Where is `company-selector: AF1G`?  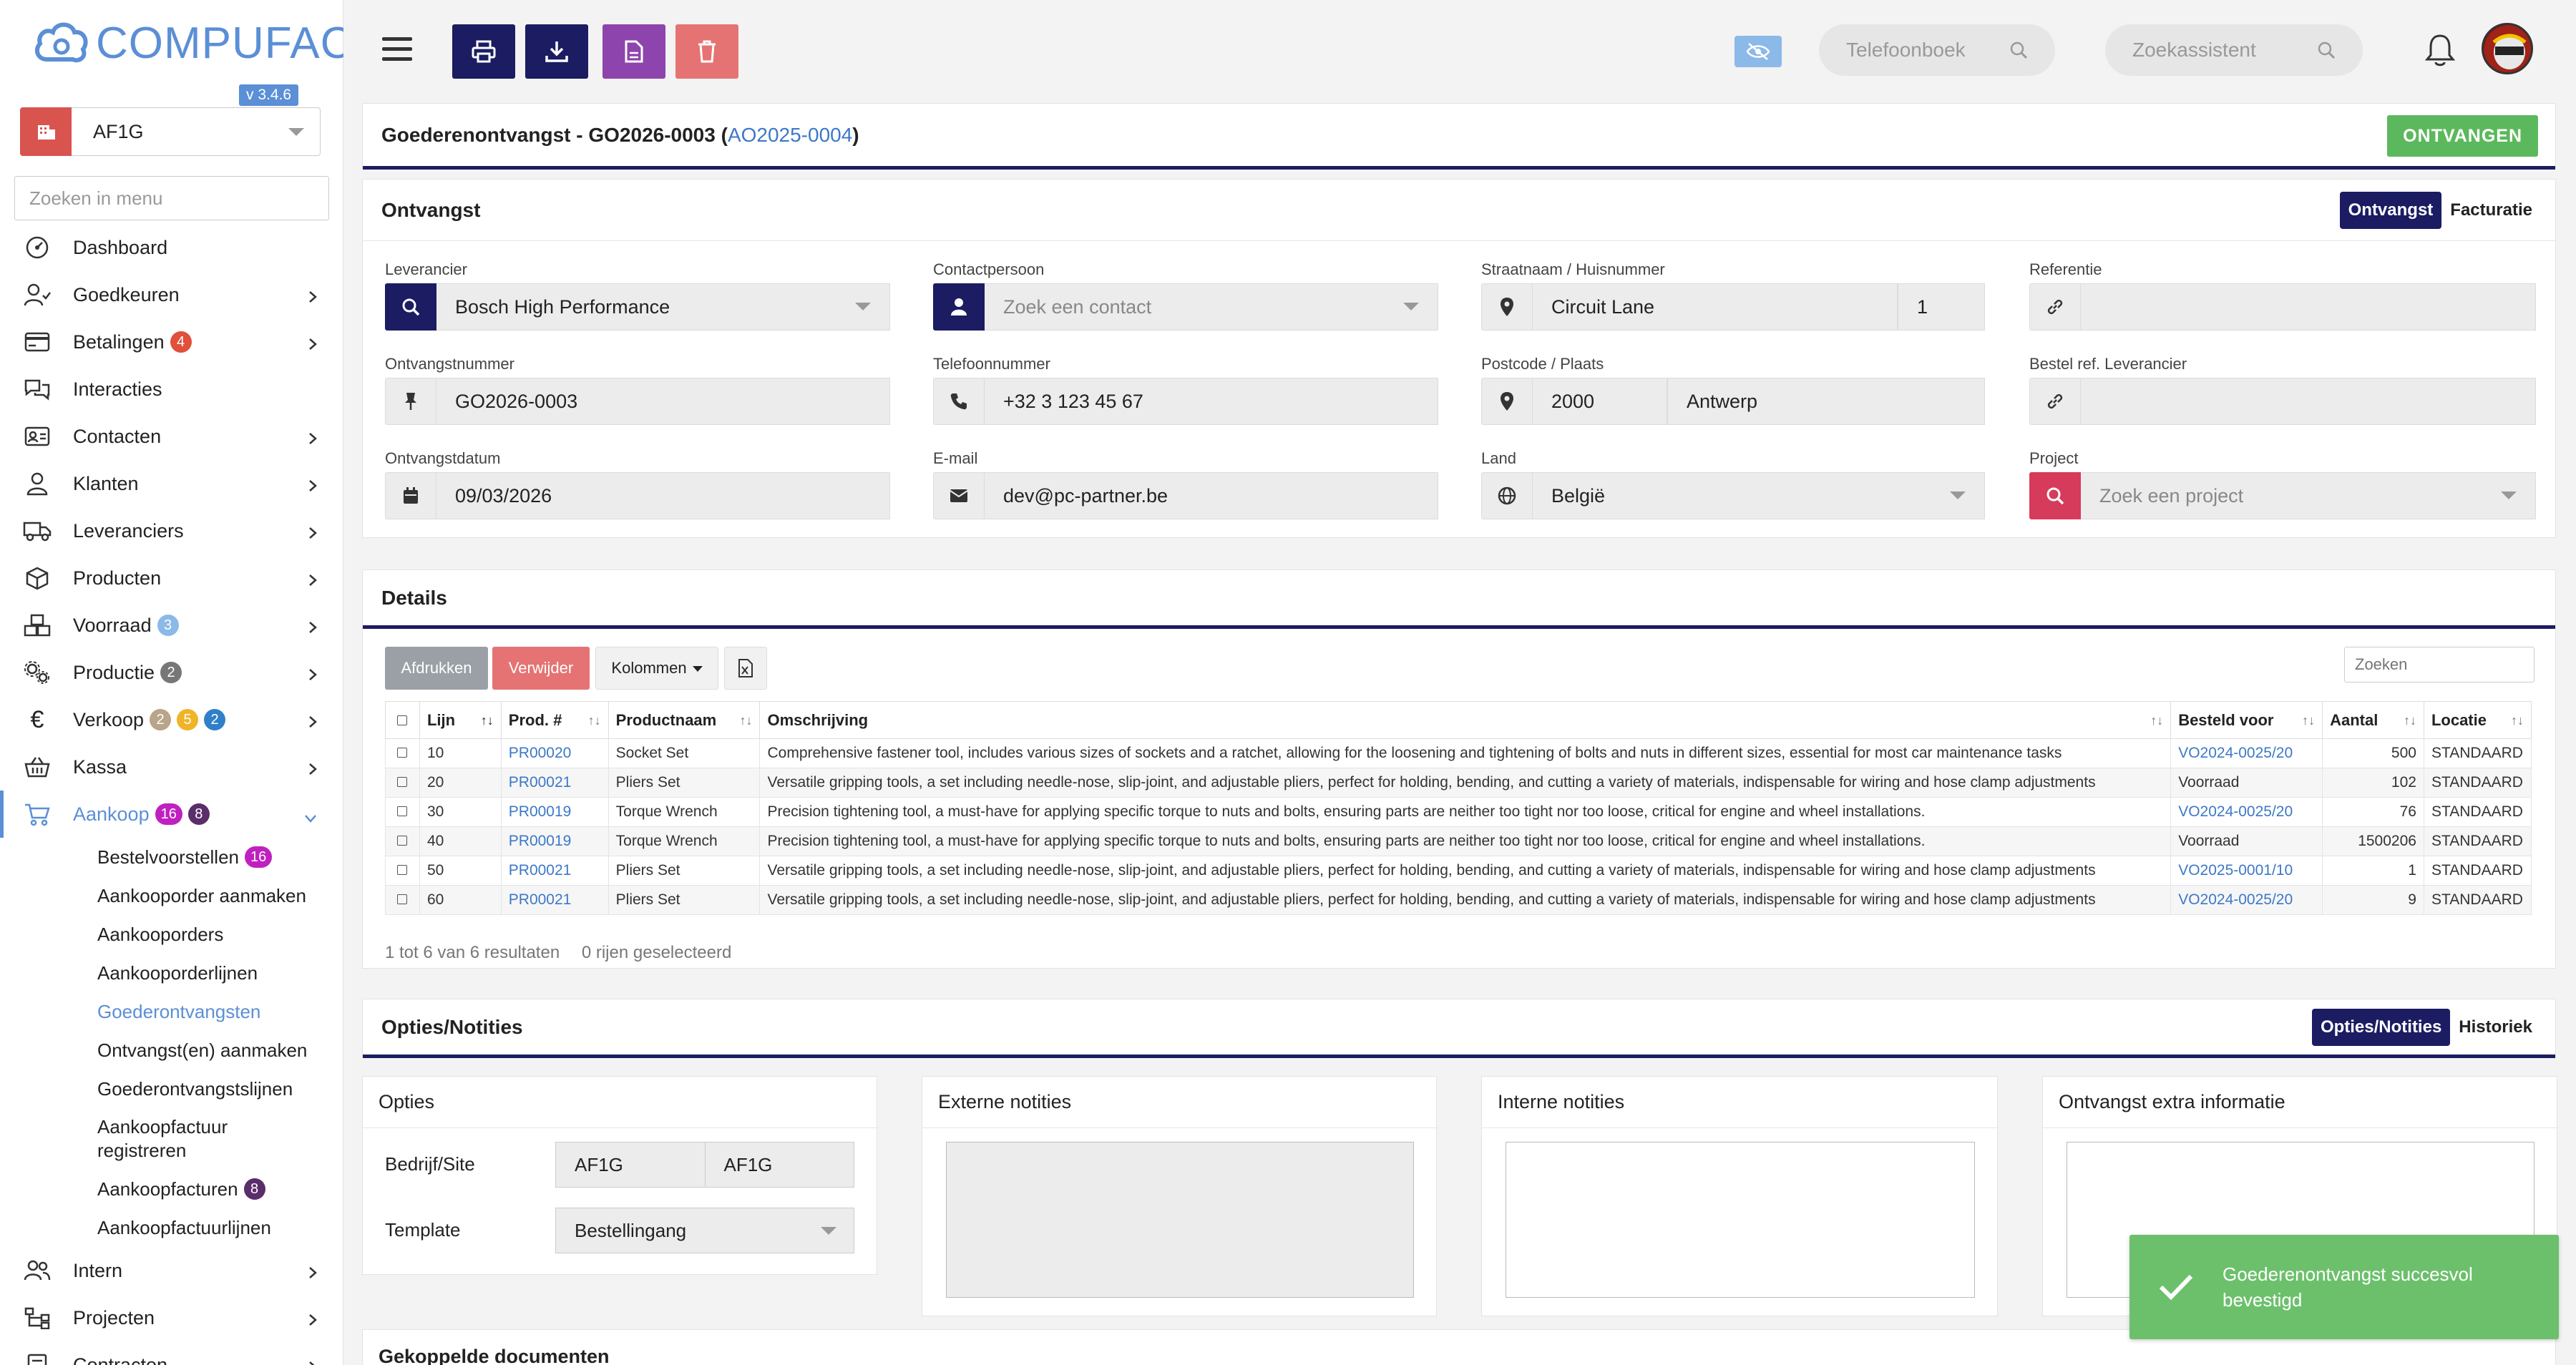
company-selector: AF1G is located at coordinates (170, 131).